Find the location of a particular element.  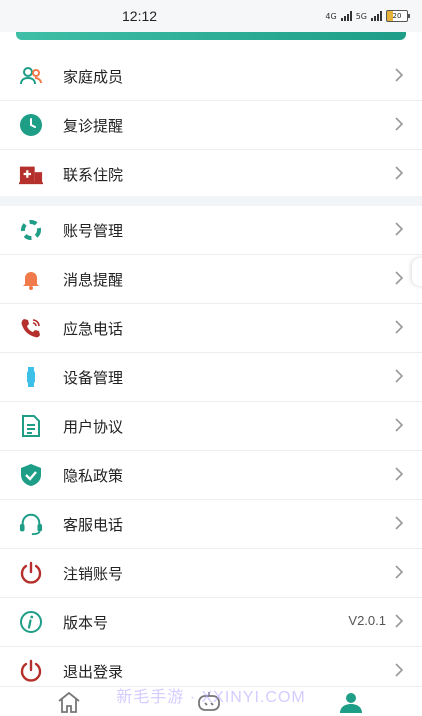

menu-item-label: 设备管理 is located at coordinates (93, 378).